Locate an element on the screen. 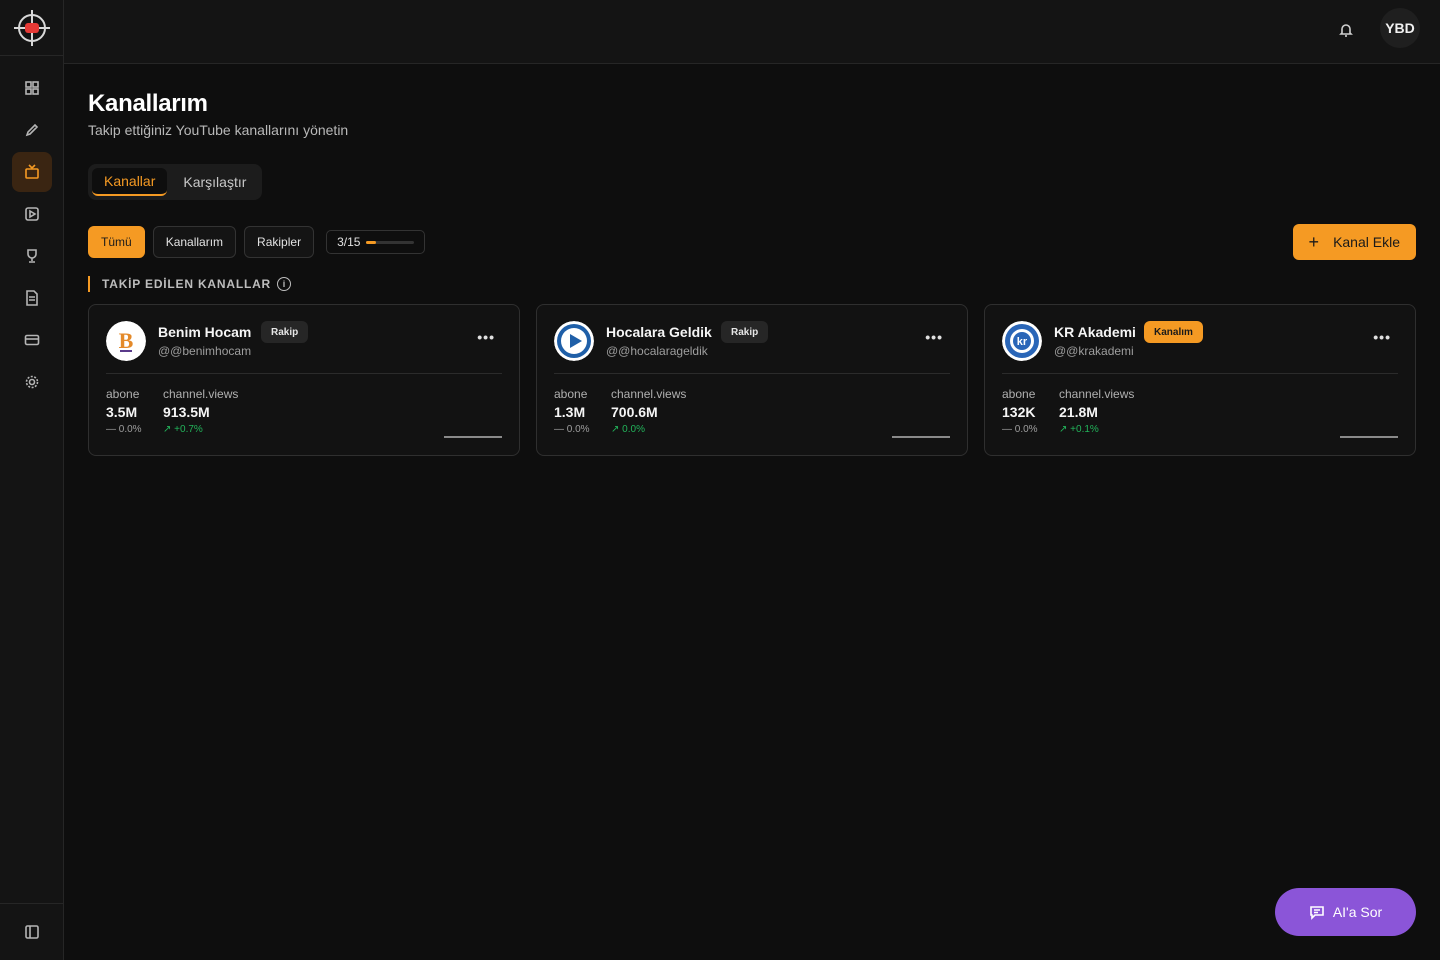  section-header: TAKİP EDİLEN KANALLAR i is located at coordinates (190, 284).